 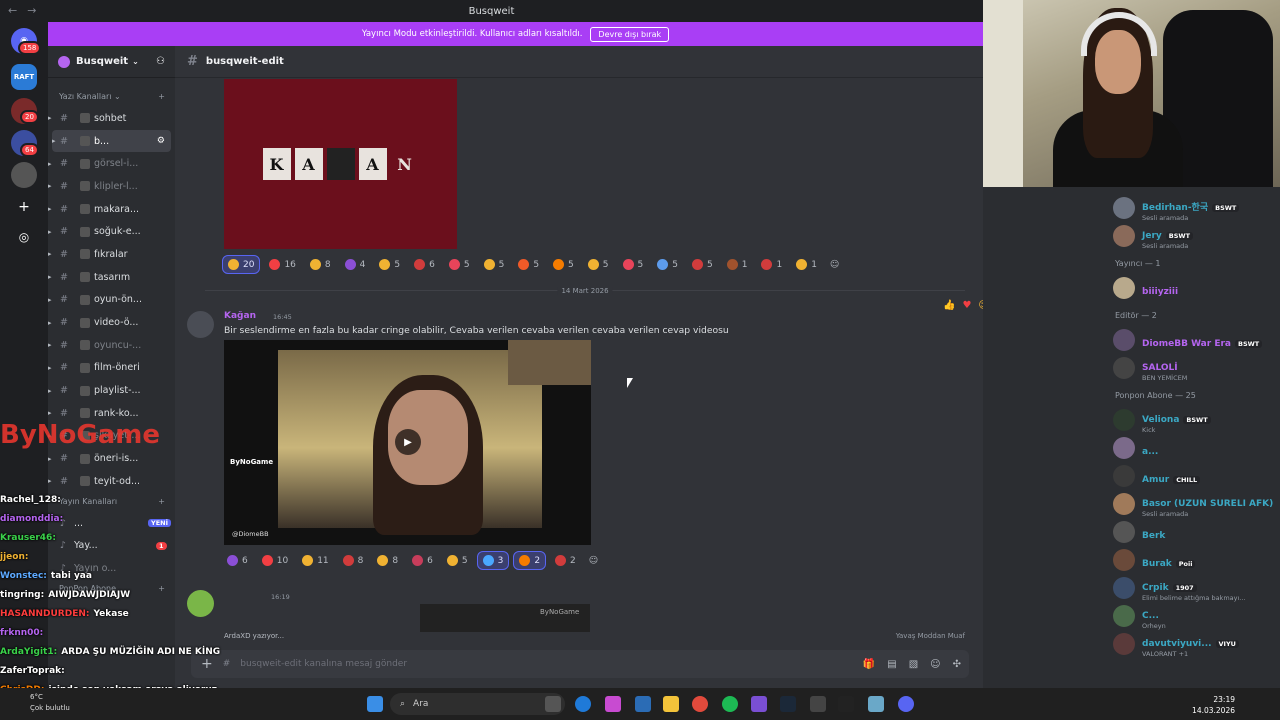 I want to click on attached-image: K A A N, so click(x=340, y=164).